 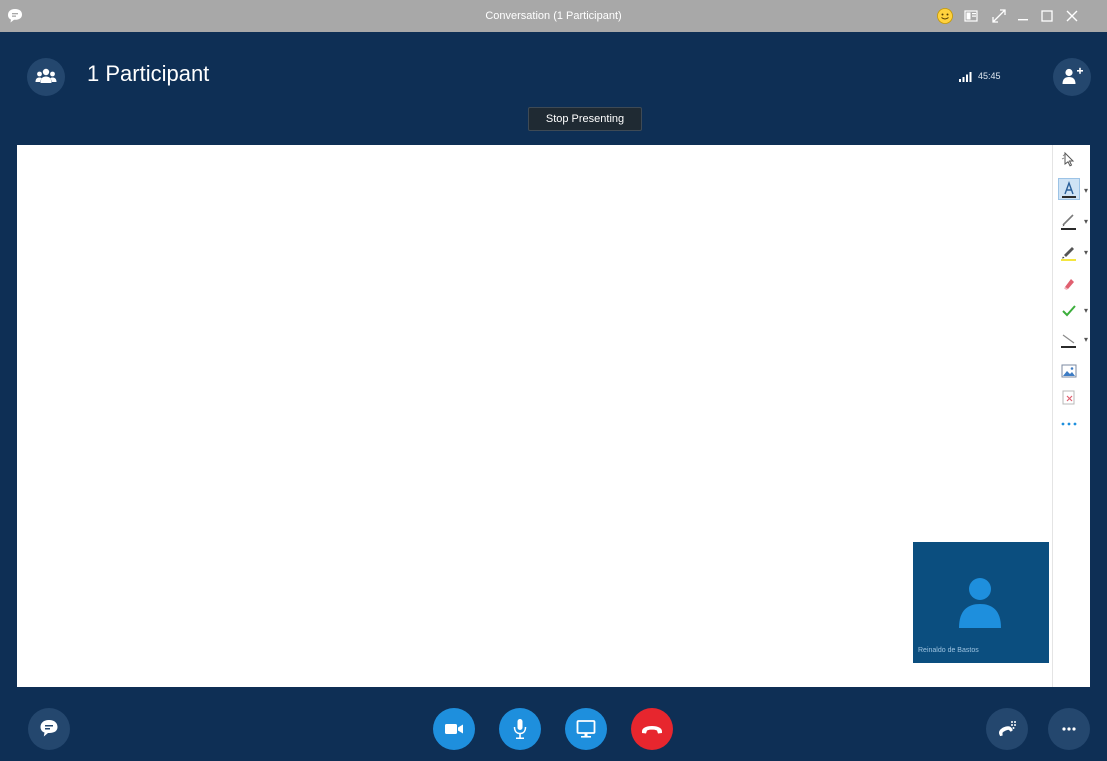 What do you see at coordinates (965, 77) in the screenshot?
I see `signal-icon` at bounding box center [965, 77].